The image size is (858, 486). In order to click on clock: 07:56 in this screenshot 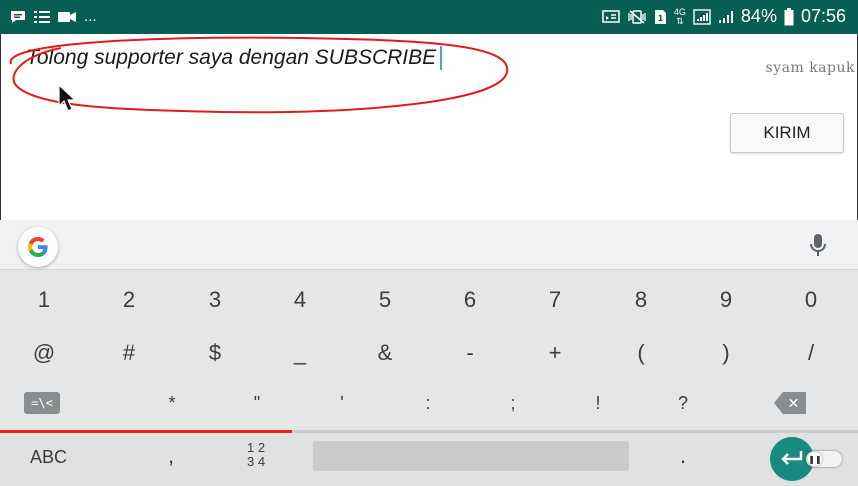, I will do `click(823, 16)`.